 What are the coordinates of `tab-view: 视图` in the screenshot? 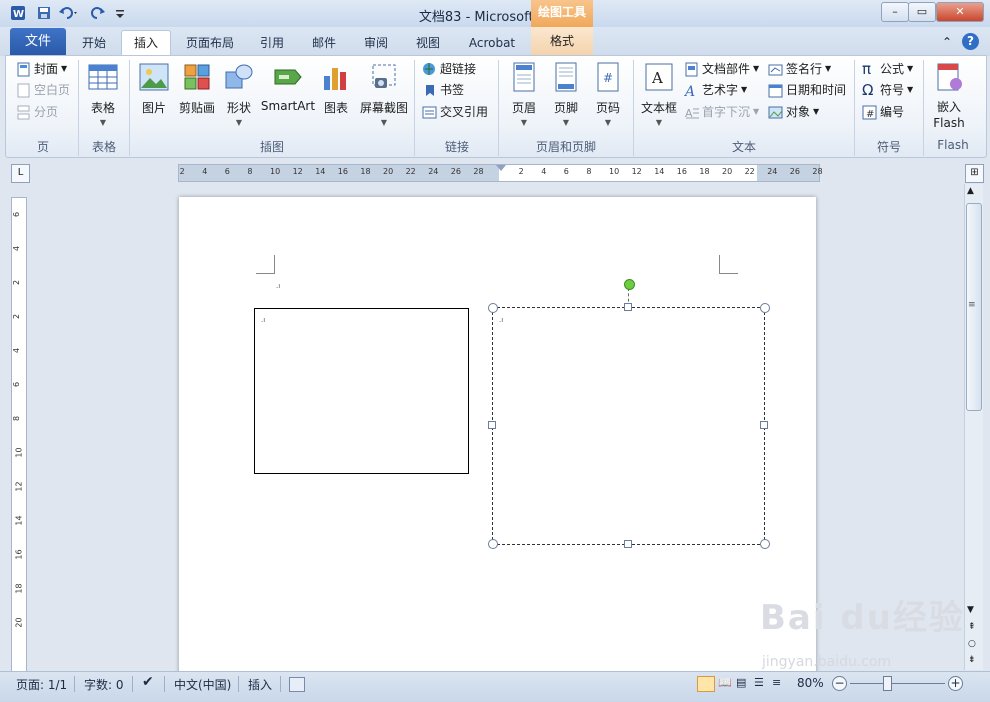 It's located at (428, 43).